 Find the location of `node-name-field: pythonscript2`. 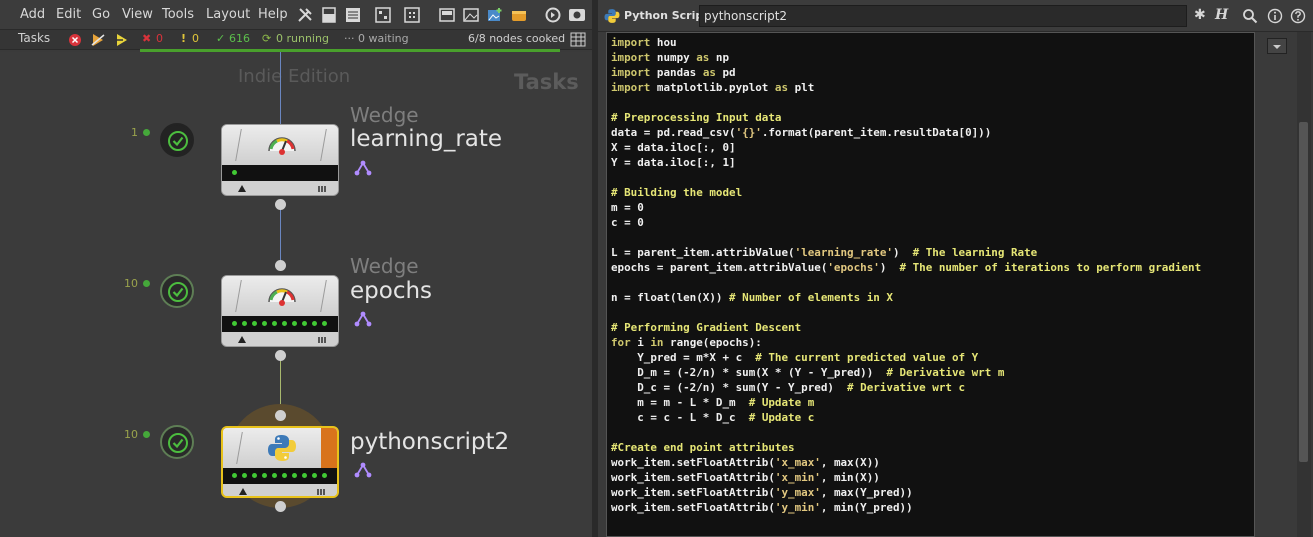

node-name-field: pythonscript2 is located at coordinates (943, 16).